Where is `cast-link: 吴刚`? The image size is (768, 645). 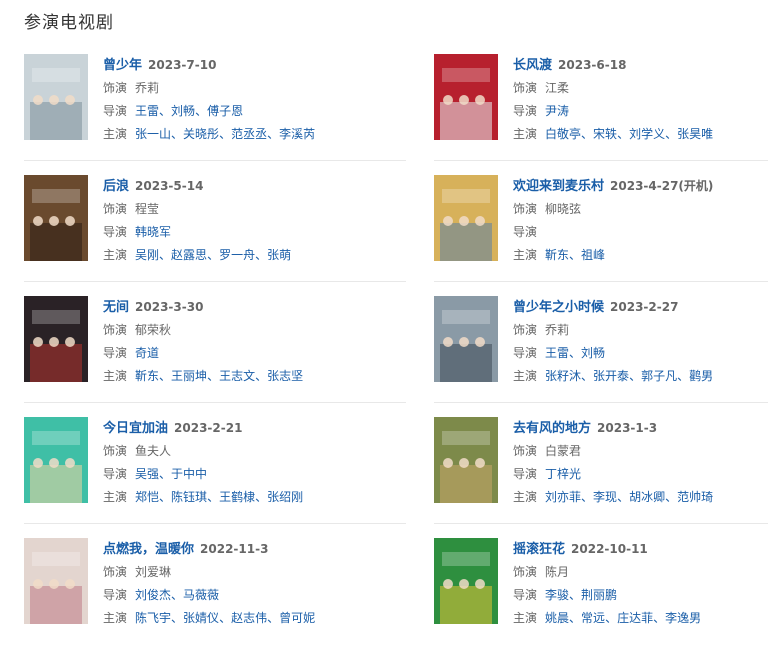
cast-link: 吴刚 is located at coordinates (147, 255).